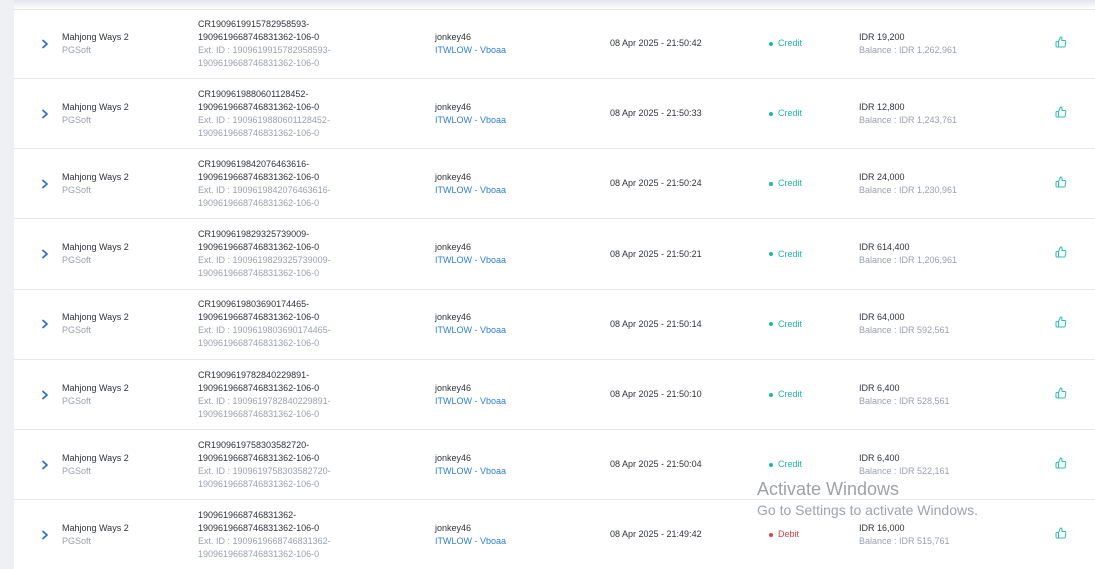  I want to click on external-id-line-1: Ext. ID : 1909619758303582720-, so click(264, 470).